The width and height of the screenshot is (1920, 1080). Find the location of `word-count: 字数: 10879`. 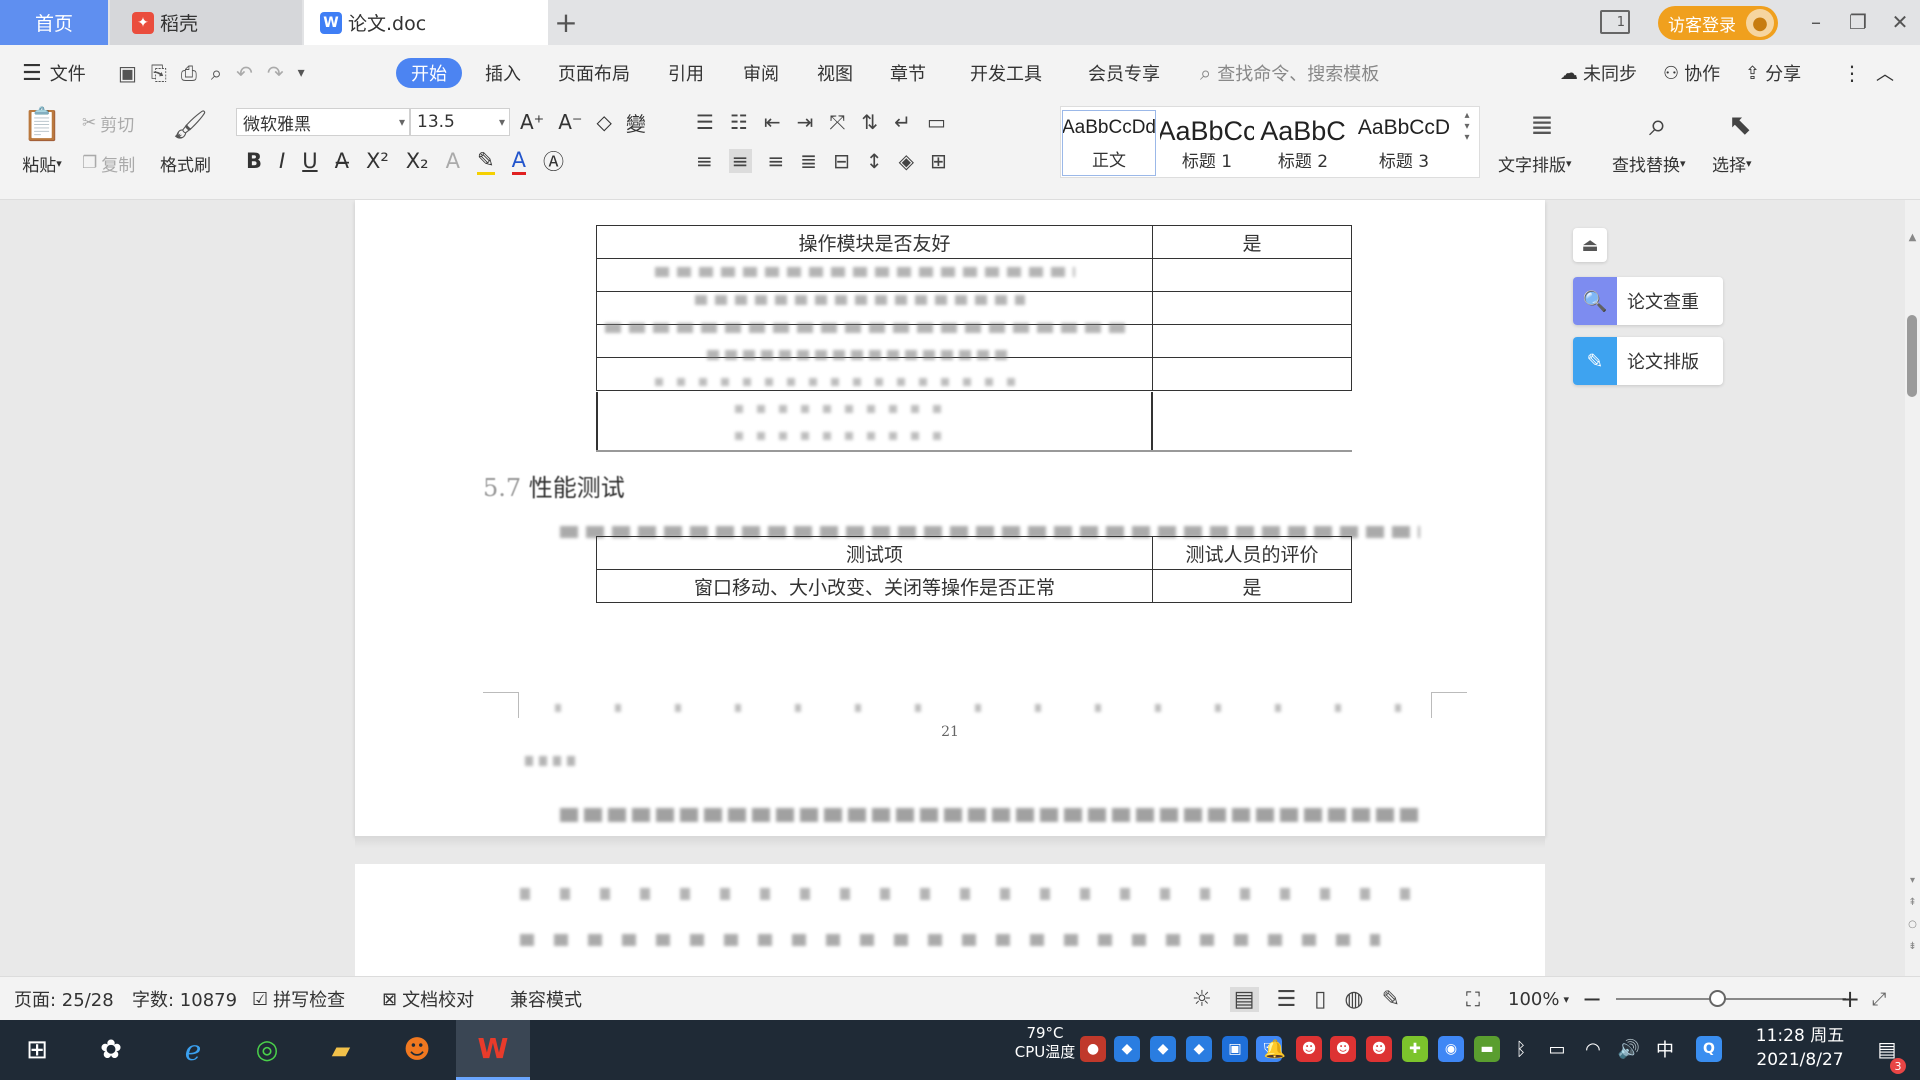

word-count: 字数: 10879 is located at coordinates (184, 999).